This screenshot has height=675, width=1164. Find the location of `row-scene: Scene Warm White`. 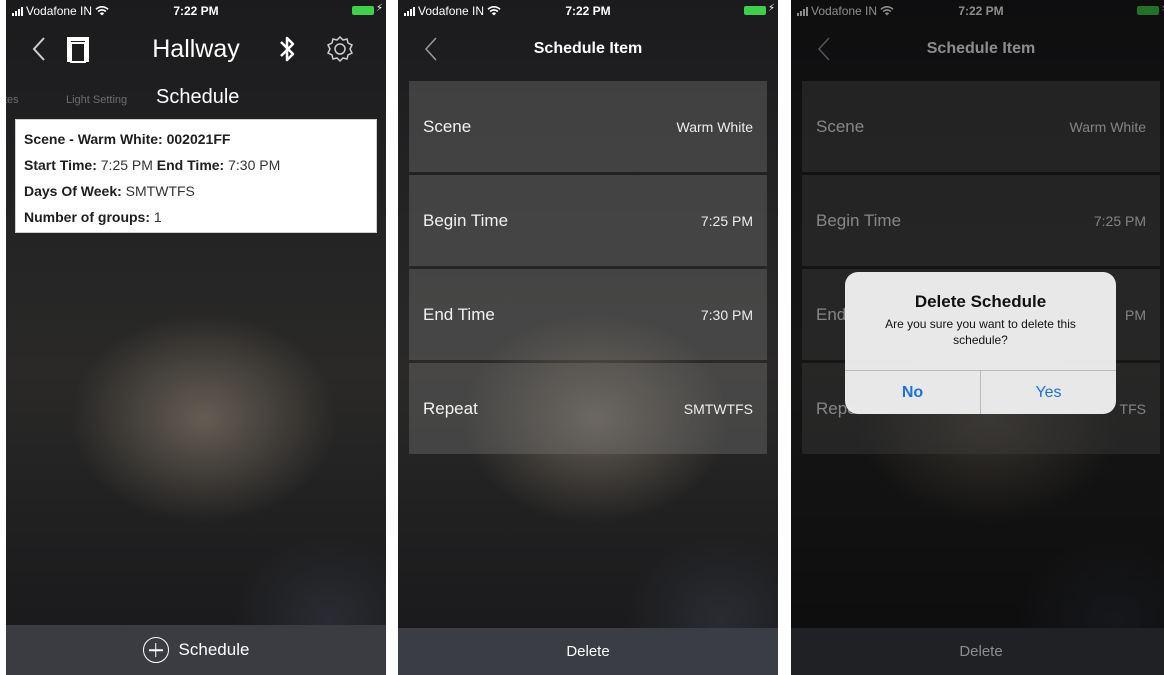

row-scene: Scene Warm White is located at coordinates (588, 126).